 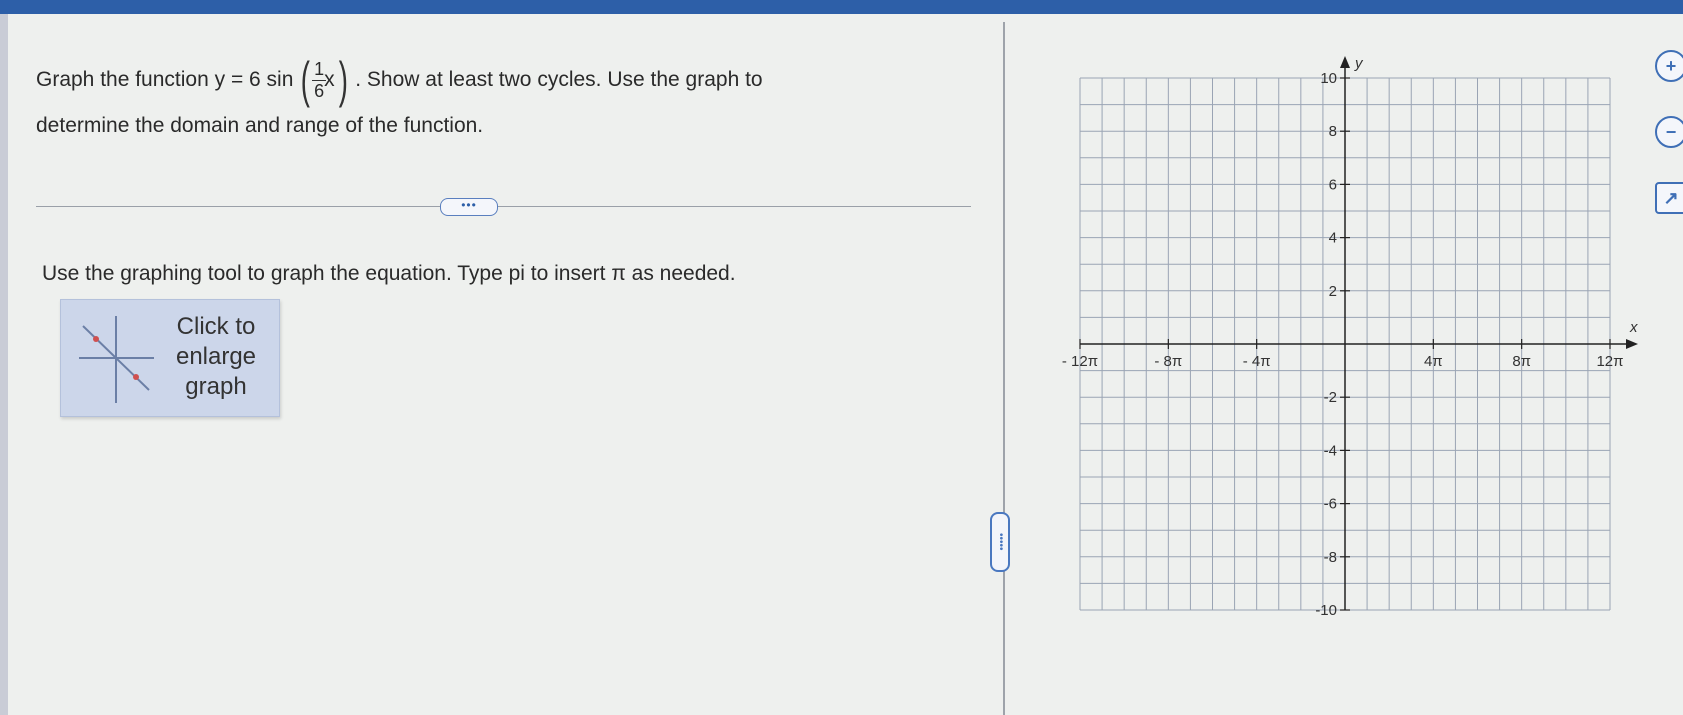 I want to click on pane-resize-handle: •••••, so click(x=1000, y=542).